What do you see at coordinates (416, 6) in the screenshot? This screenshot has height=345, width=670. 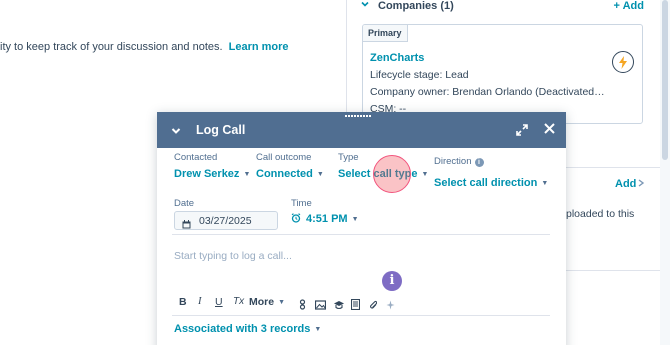 I see `companies-title: Companies (1)` at bounding box center [416, 6].